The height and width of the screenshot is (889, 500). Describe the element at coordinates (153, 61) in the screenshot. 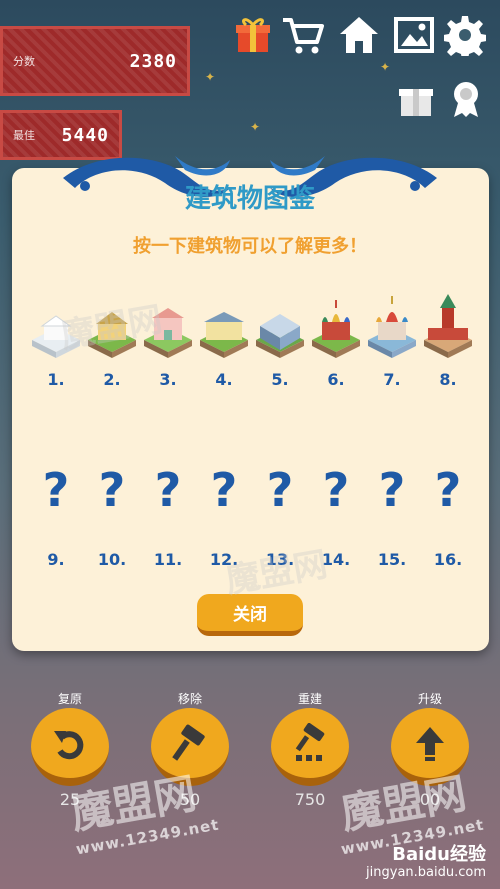

I see `score-value: 2380` at that location.